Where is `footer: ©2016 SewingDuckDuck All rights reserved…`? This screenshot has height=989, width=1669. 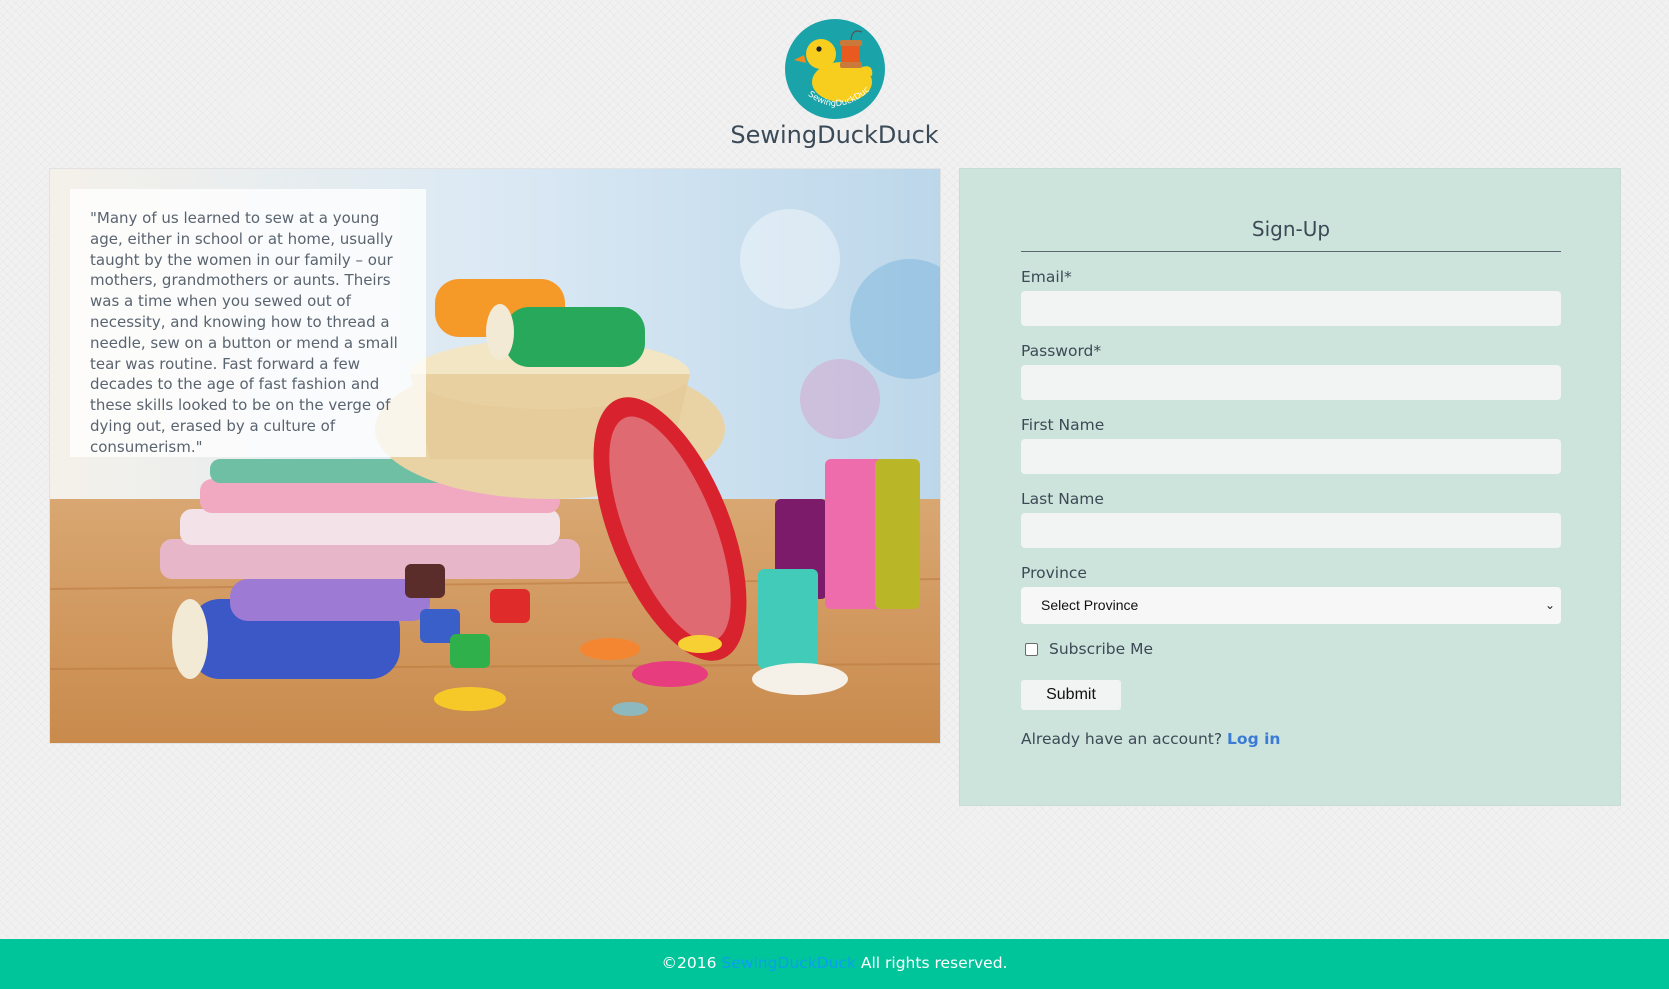 footer: ©2016 SewingDuckDuck All rights reserved… is located at coordinates (834, 964).